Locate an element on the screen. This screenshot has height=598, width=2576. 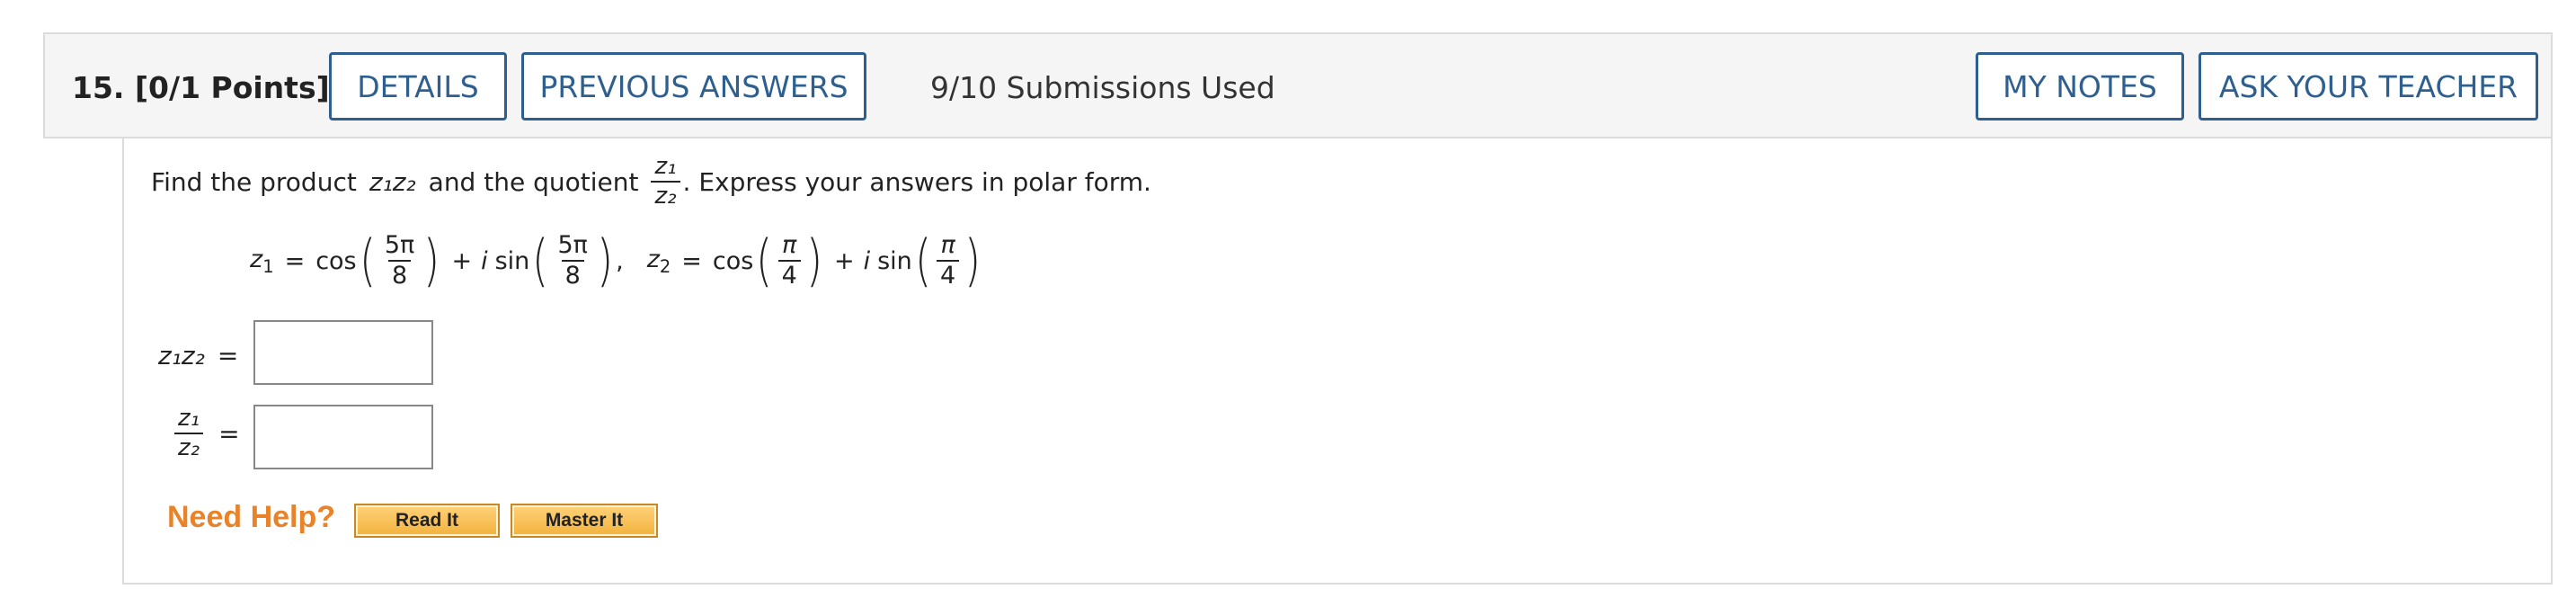
details-button: DETAILS is located at coordinates (418, 86).